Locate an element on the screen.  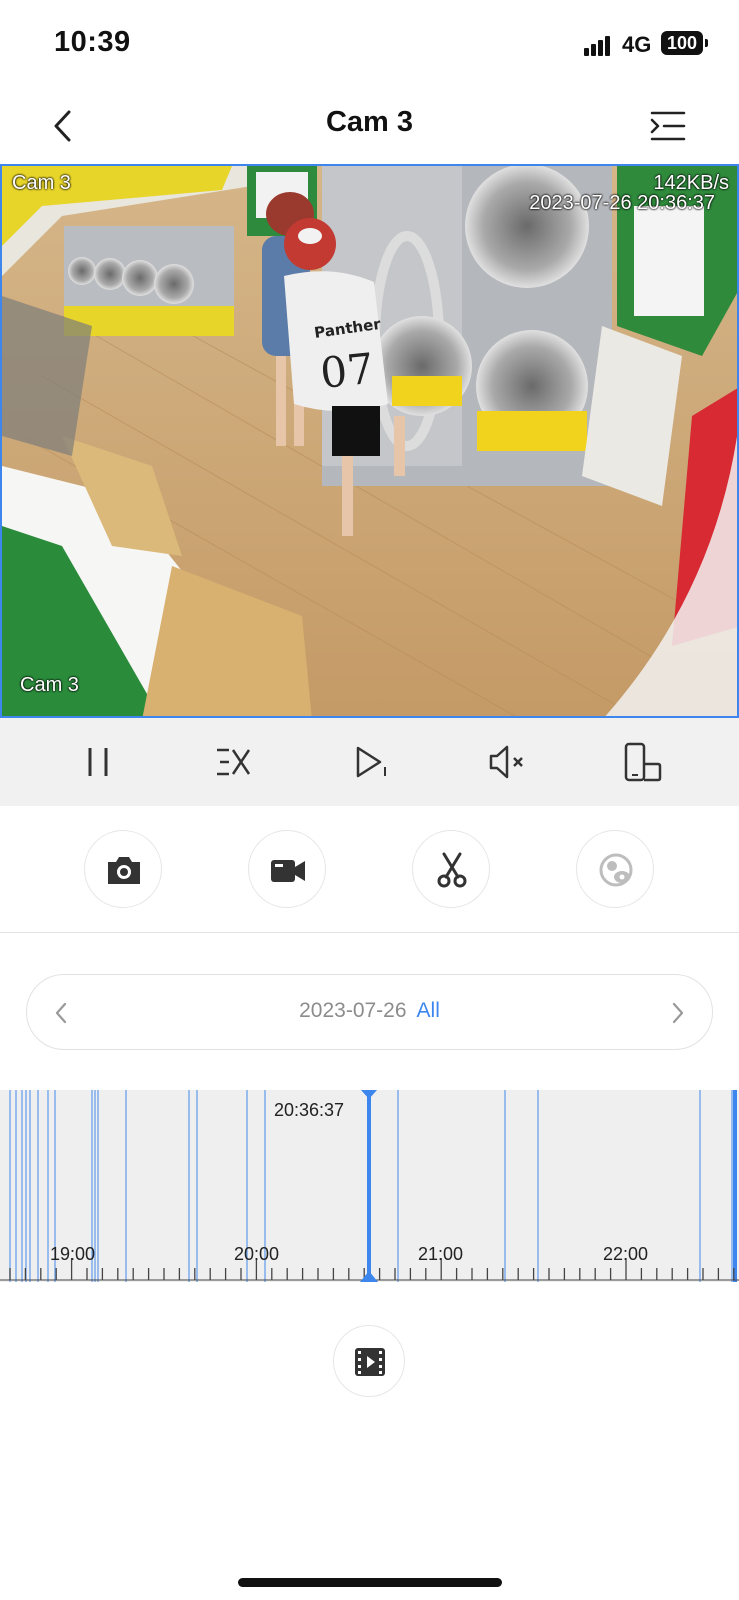
list-menu-icon is located at coordinates (668, 126).